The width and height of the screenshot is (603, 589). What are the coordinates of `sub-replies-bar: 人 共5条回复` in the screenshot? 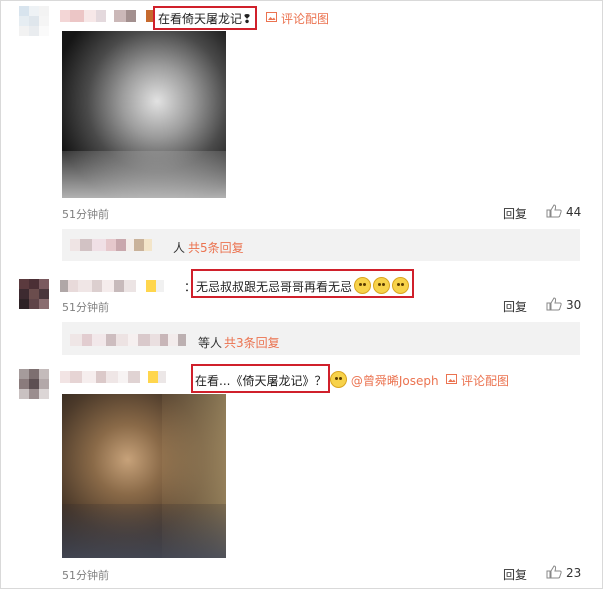 It's located at (321, 245).